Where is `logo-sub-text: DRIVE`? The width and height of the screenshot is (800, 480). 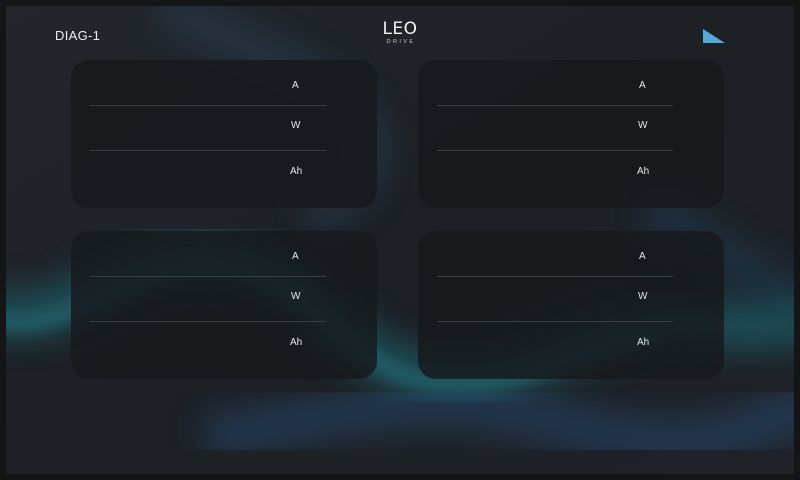 logo-sub-text: DRIVE is located at coordinates (401, 42).